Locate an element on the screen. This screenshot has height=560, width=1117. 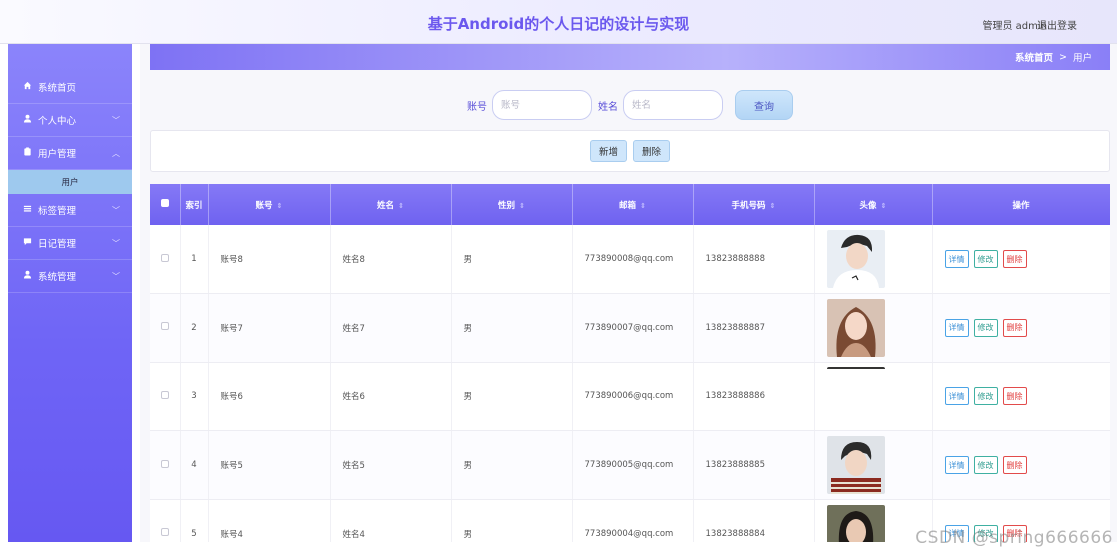
sidebar-item-diary: 日记管理 ﹀ is located at coordinates (70, 243).